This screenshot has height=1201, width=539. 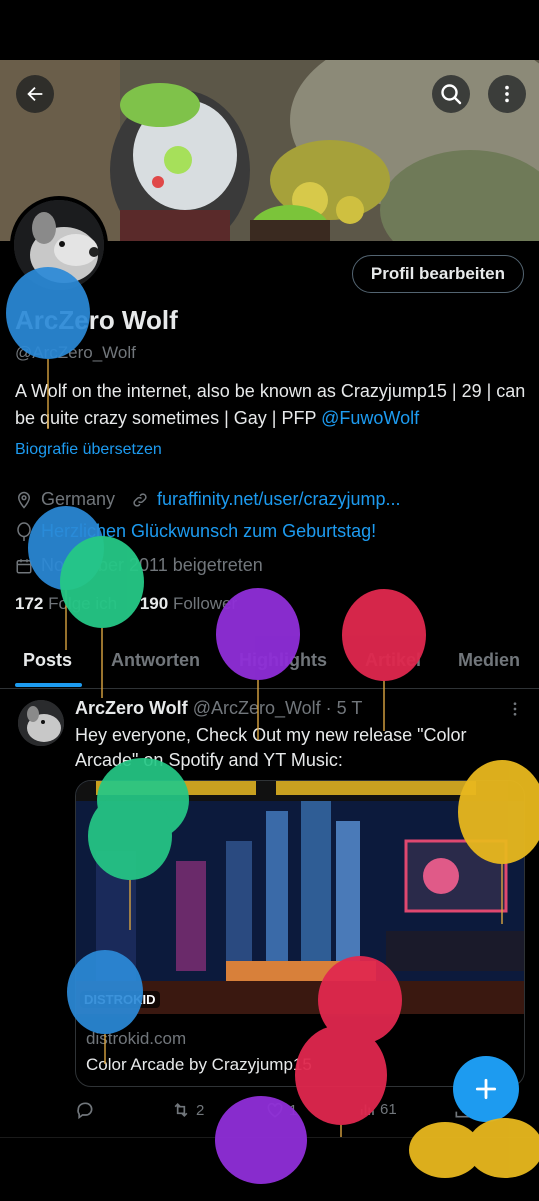 I want to click on location-text: Germany, so click(x=78, y=499).